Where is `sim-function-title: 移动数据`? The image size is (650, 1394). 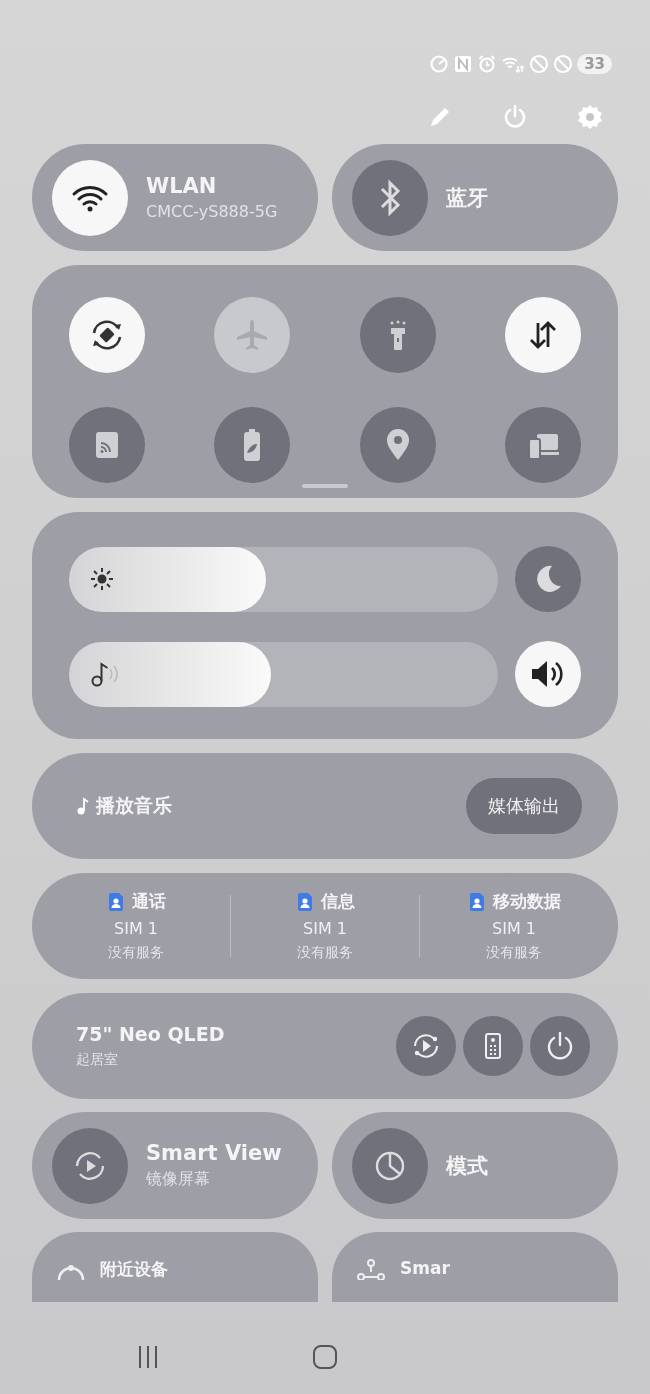
sim-function-title: 移动数据 is located at coordinates (526, 901).